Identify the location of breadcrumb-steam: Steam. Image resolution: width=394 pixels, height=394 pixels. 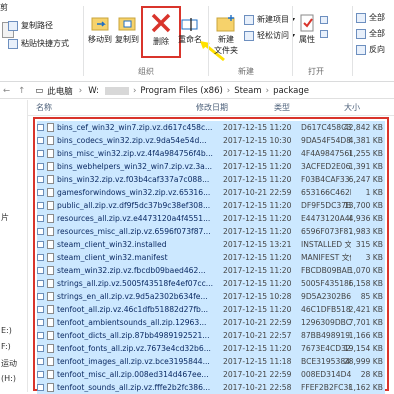
(247, 91).